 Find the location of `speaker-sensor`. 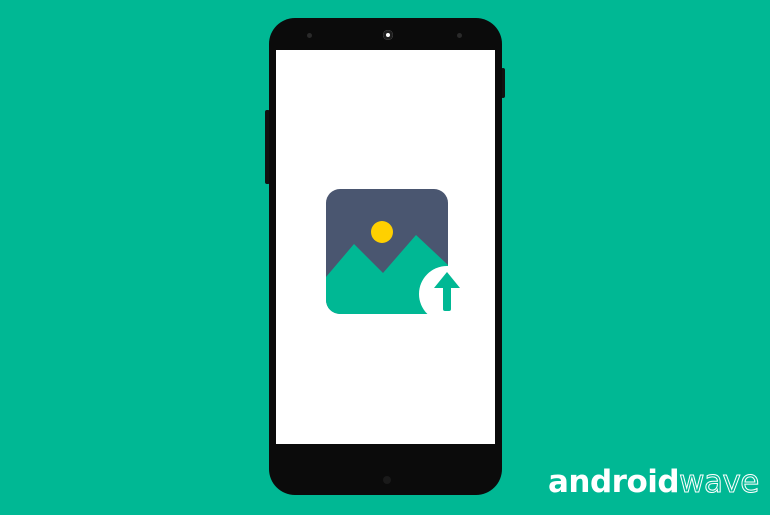

speaker-sensor is located at coordinates (459, 35).